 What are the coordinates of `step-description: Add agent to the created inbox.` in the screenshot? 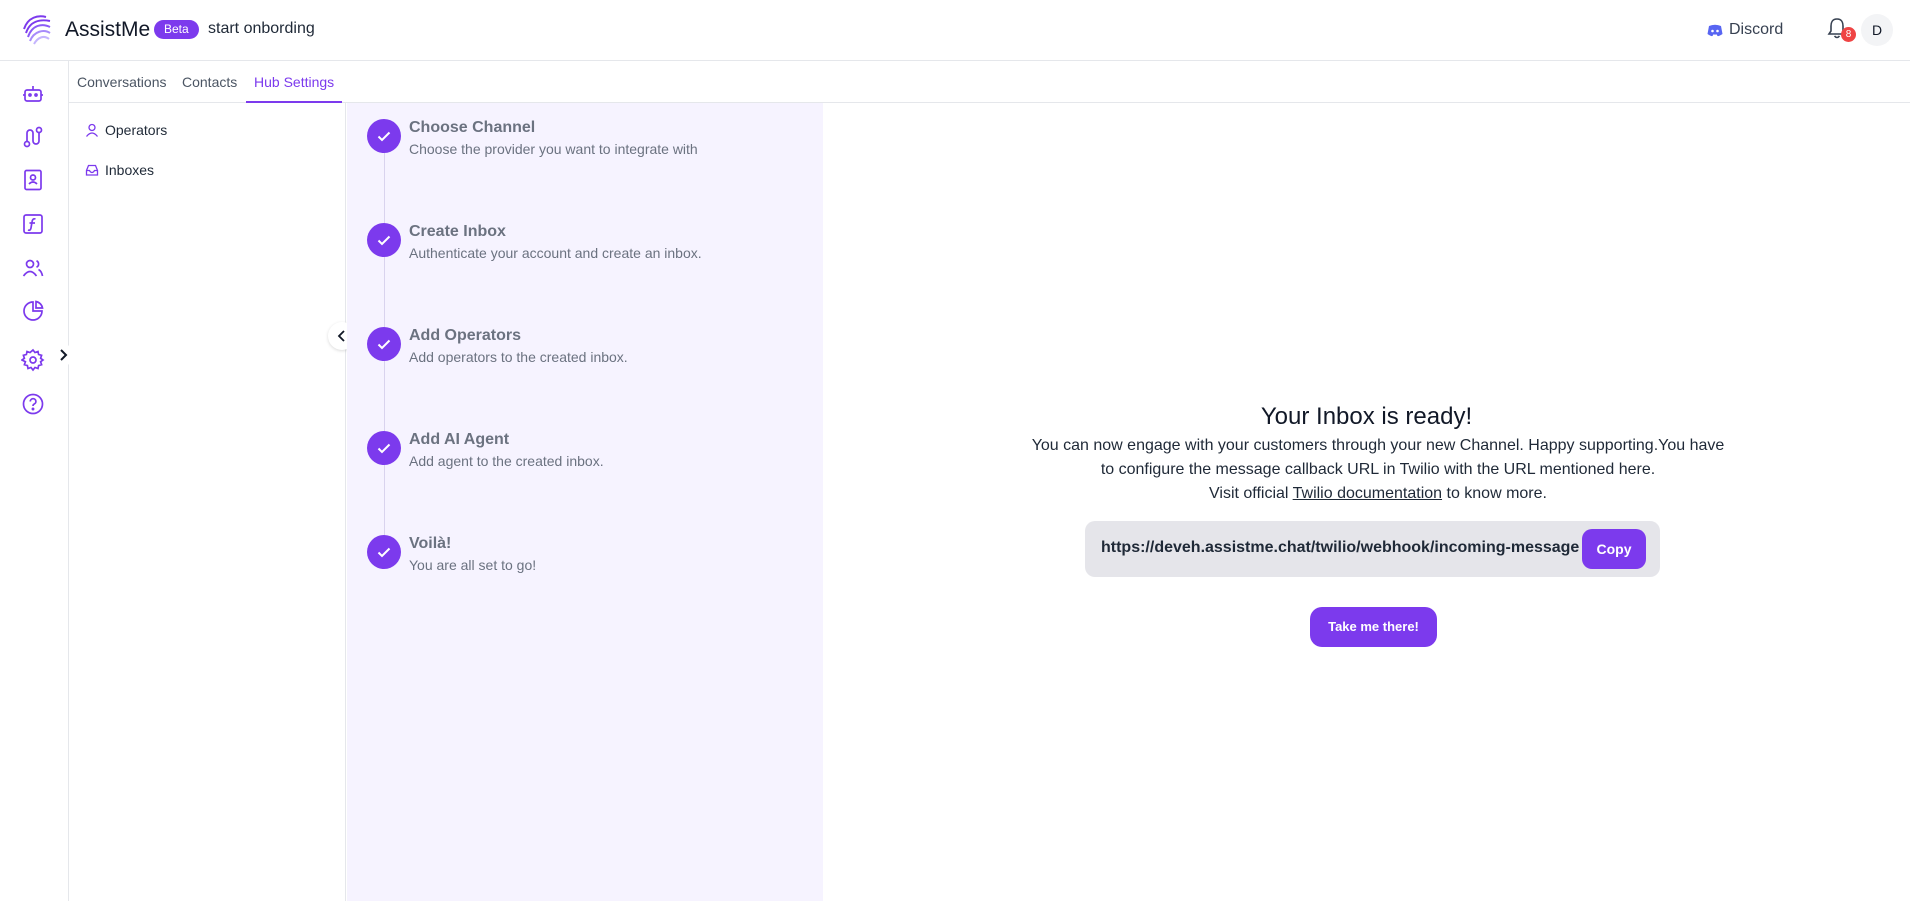 It's located at (506, 461).